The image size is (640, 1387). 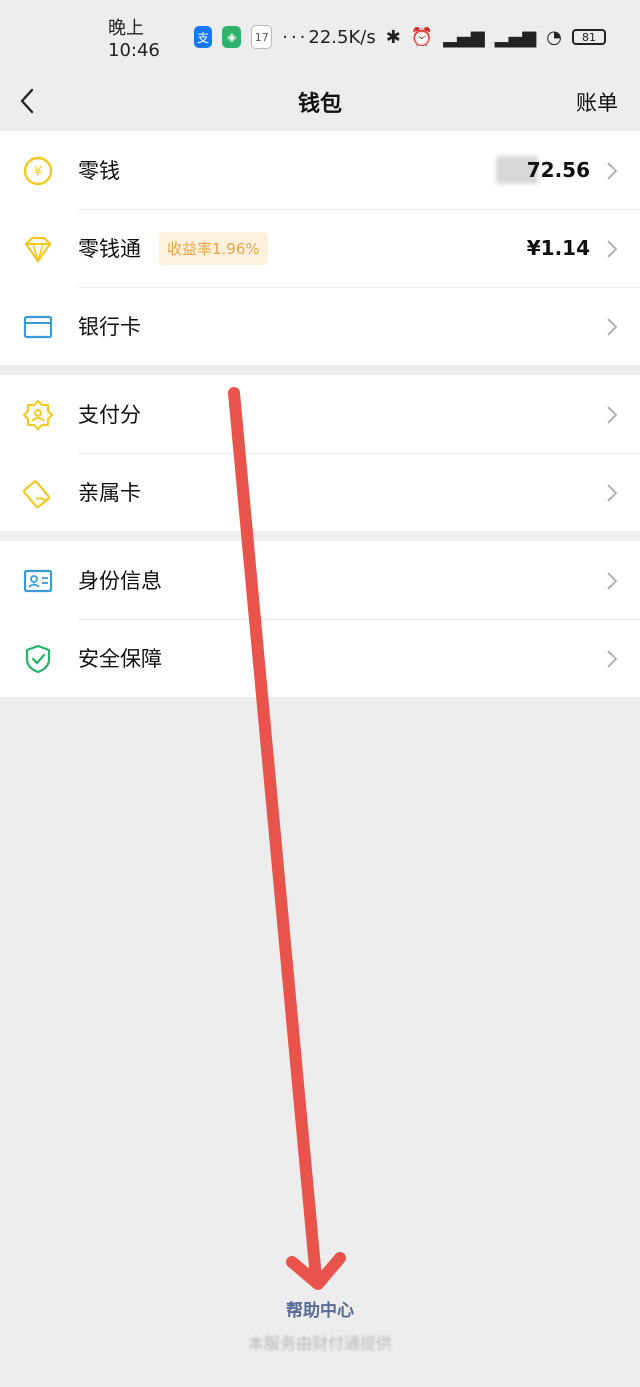 I want to click on bluetooth-icon: ✱, so click(x=393, y=37).